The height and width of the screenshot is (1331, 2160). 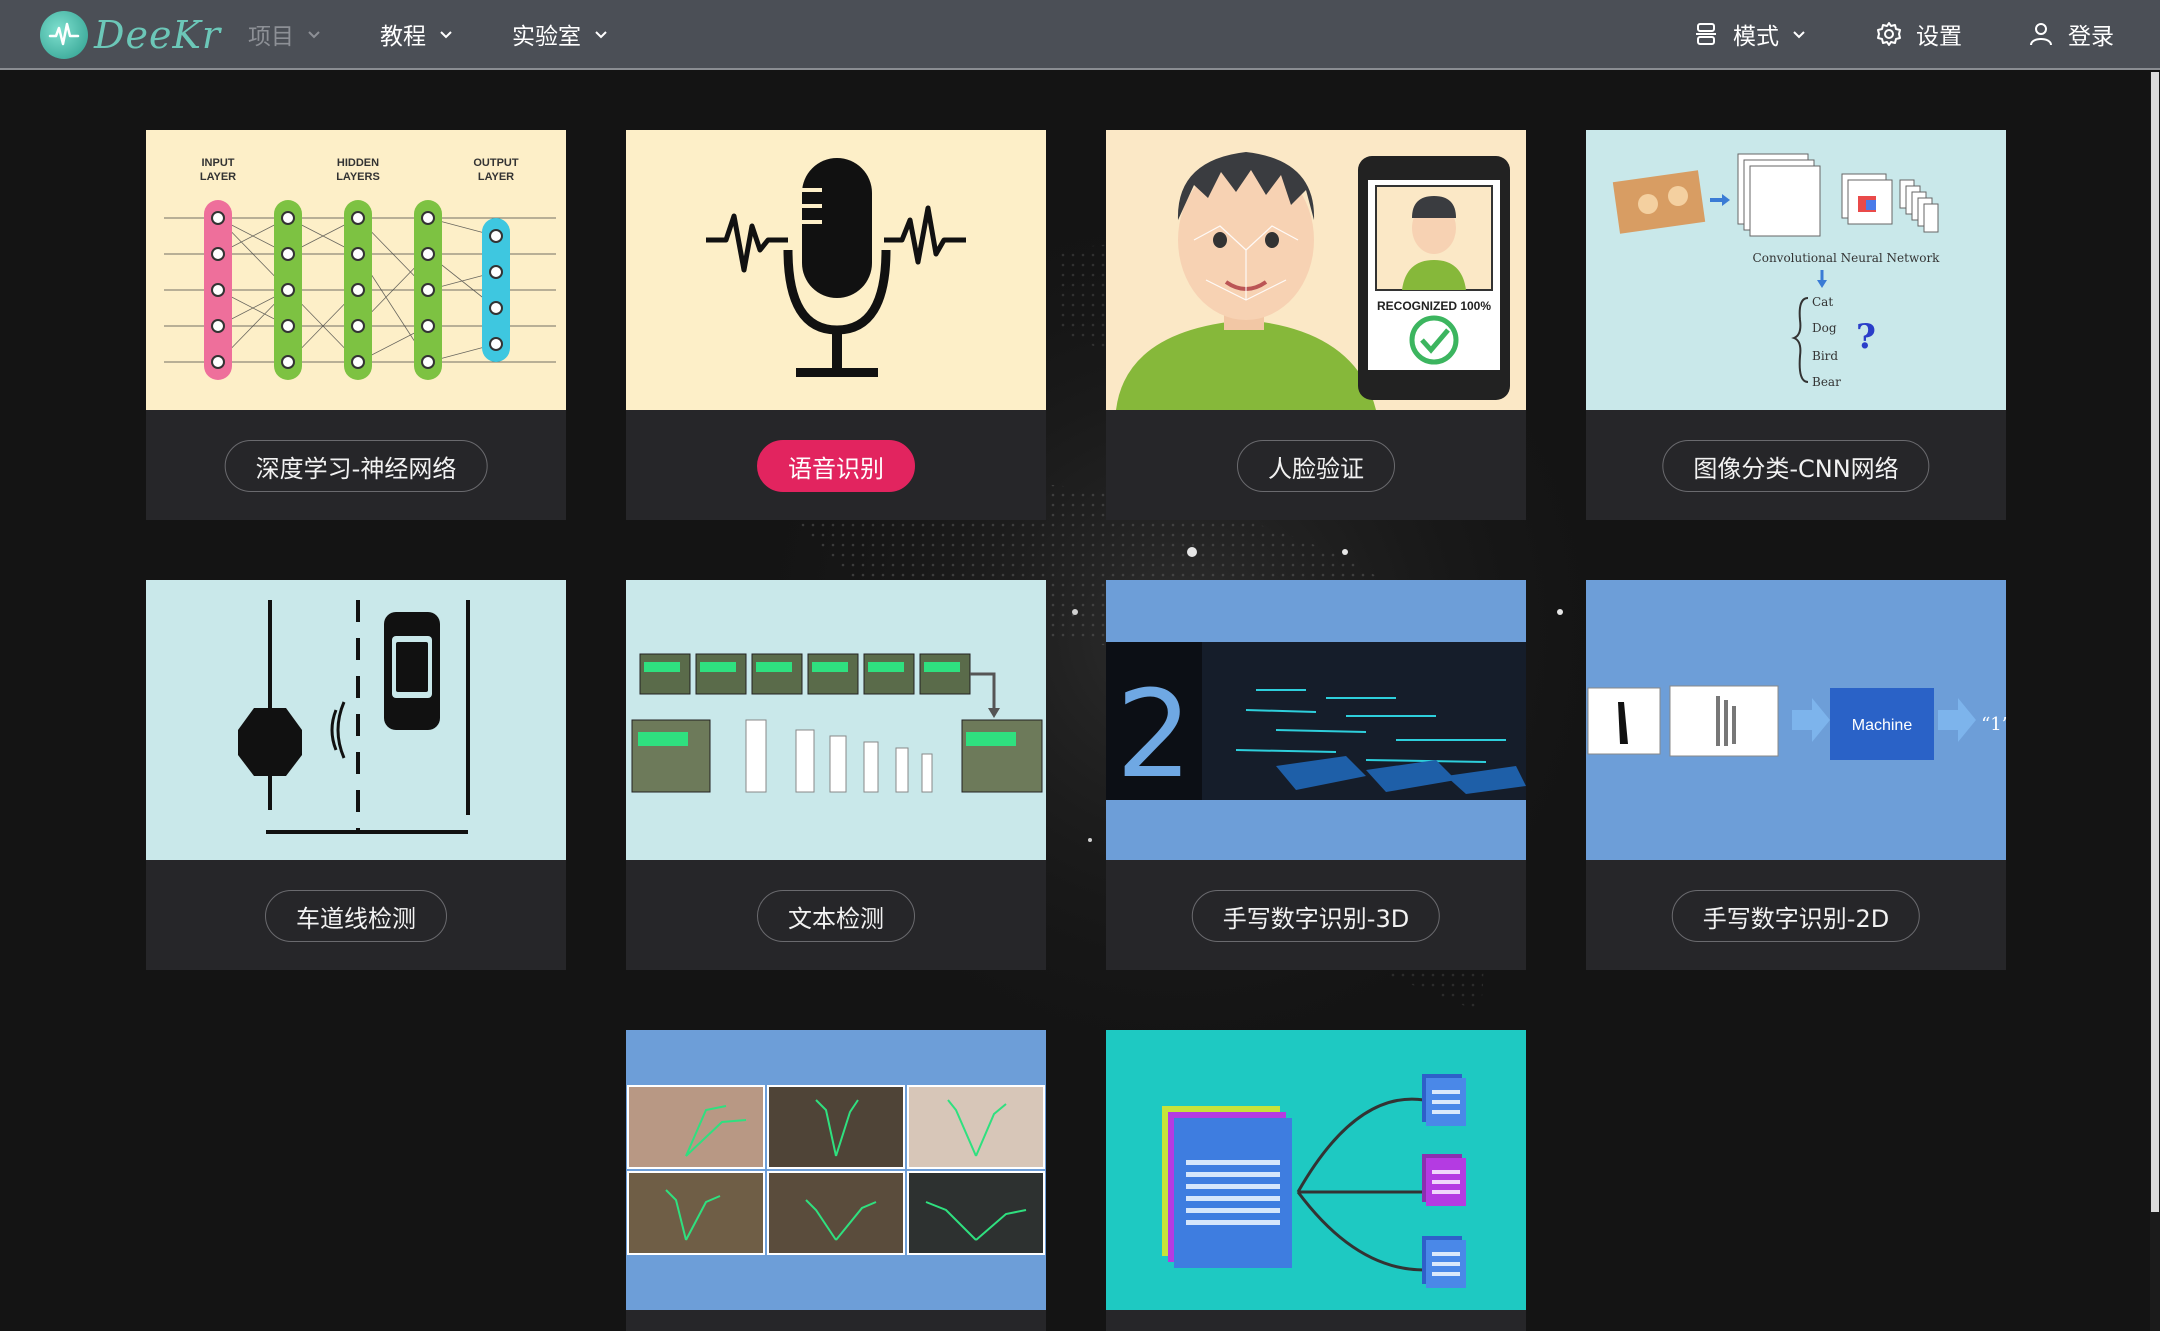 What do you see at coordinates (356, 916) in the screenshot?
I see `card-label-button: 车道线检测` at bounding box center [356, 916].